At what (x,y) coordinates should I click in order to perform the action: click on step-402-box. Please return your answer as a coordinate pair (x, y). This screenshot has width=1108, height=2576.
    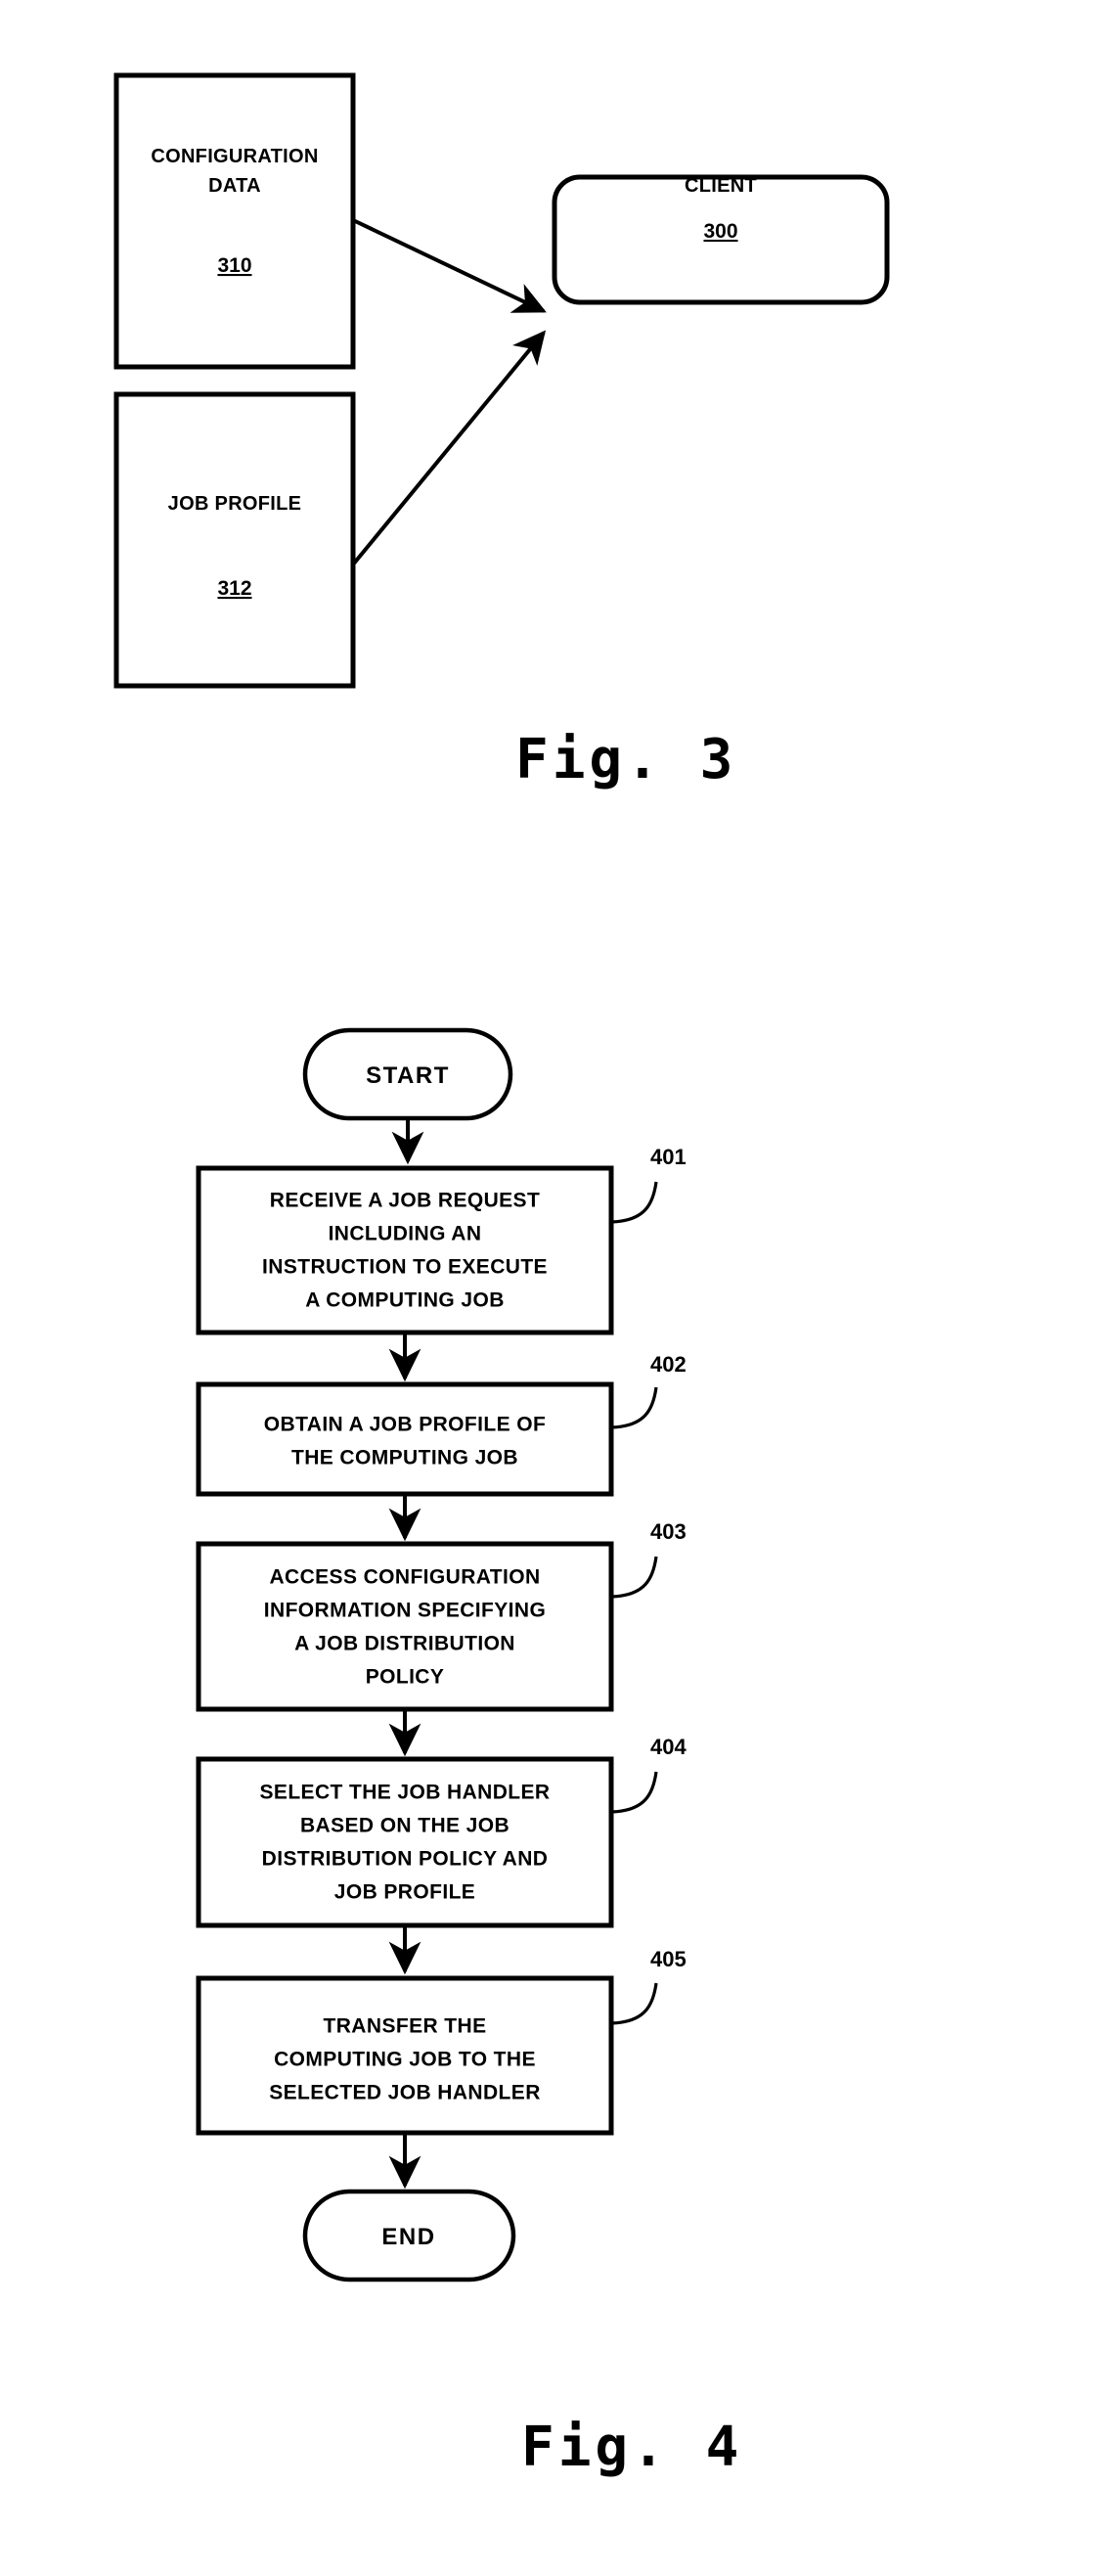
    Looking at the image, I should click on (405, 1439).